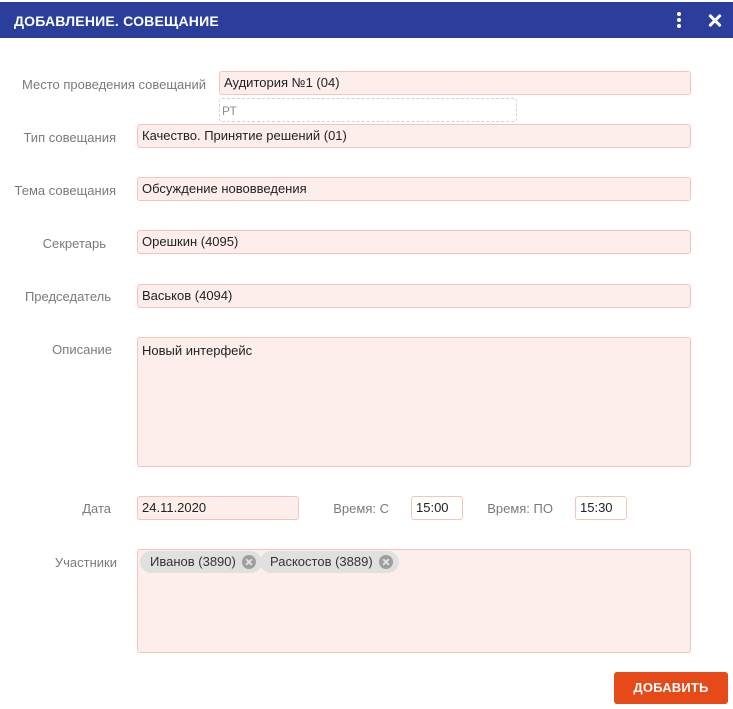 The height and width of the screenshot is (709, 733). What do you see at coordinates (74, 243) in the screenshot?
I see `secretary-label: Секретарь` at bounding box center [74, 243].